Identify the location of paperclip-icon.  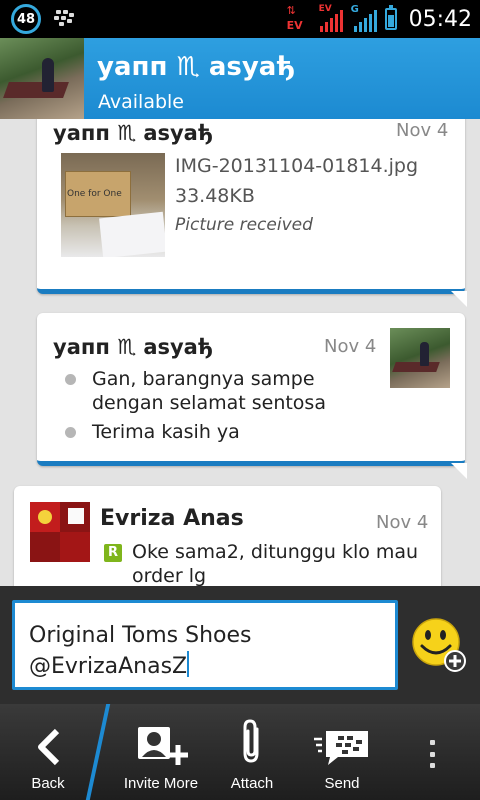
(251, 741).